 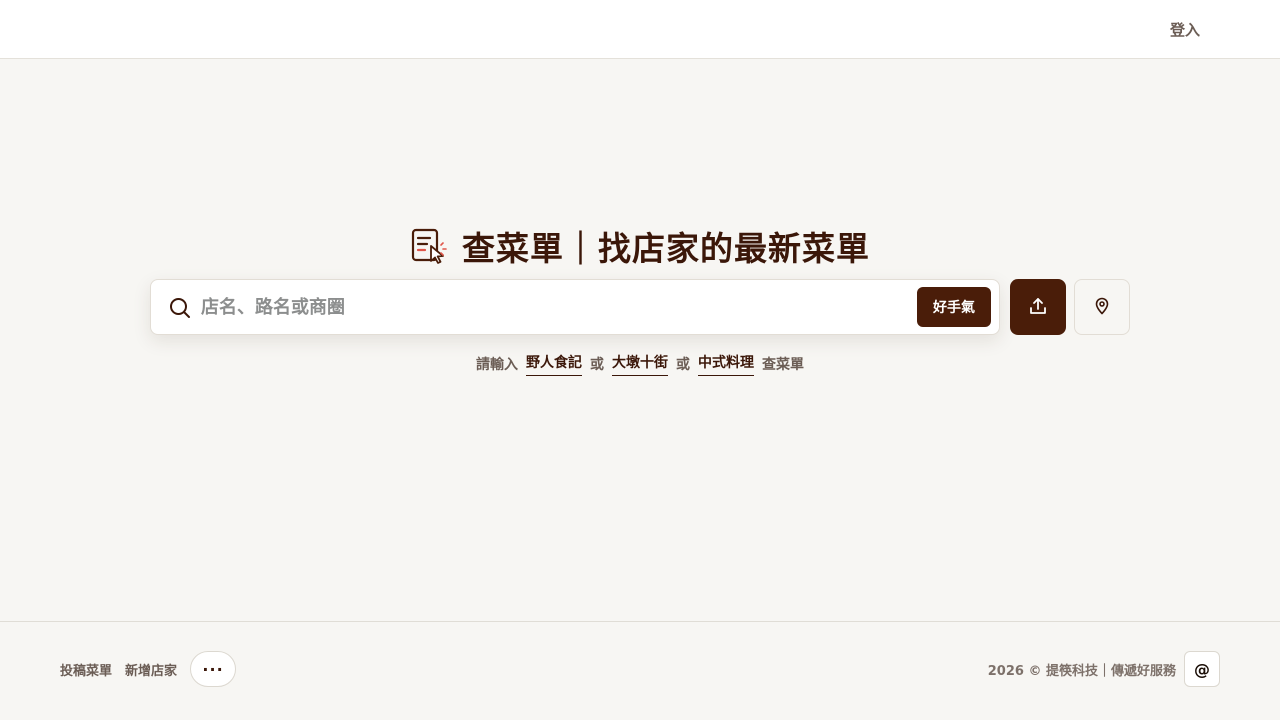 I want to click on search-hint: 請輸入 野人食記 或 大墩十街 或 中式料理 查菜單, so click(x=640, y=364).